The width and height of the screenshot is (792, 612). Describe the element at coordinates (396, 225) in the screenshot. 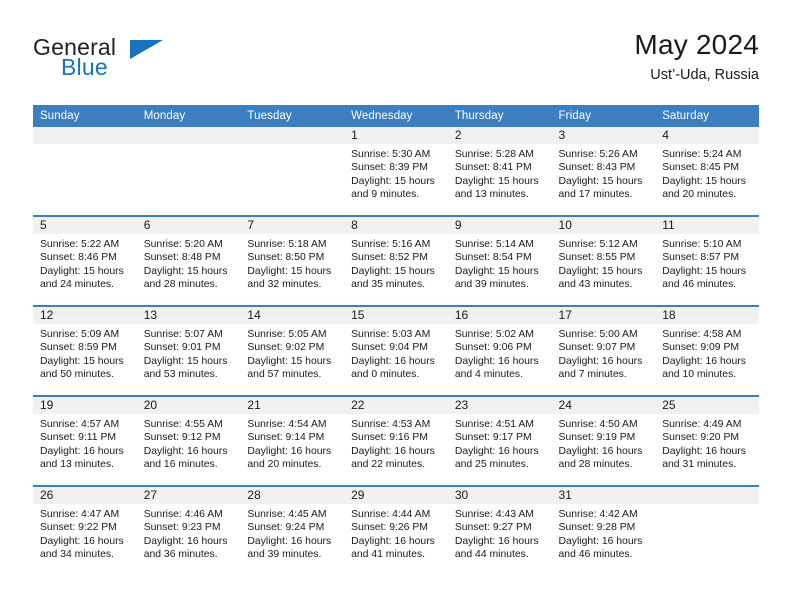

I see `day-number: 8` at that location.